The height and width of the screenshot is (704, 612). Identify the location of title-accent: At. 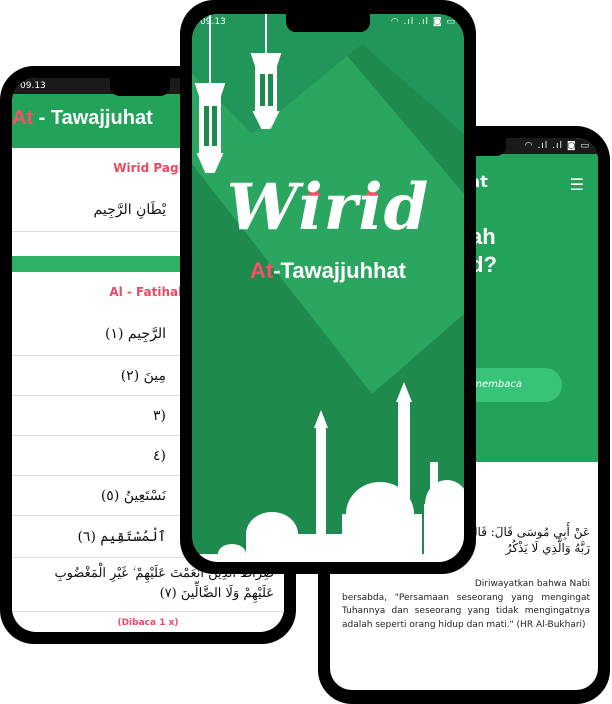
(23, 118).